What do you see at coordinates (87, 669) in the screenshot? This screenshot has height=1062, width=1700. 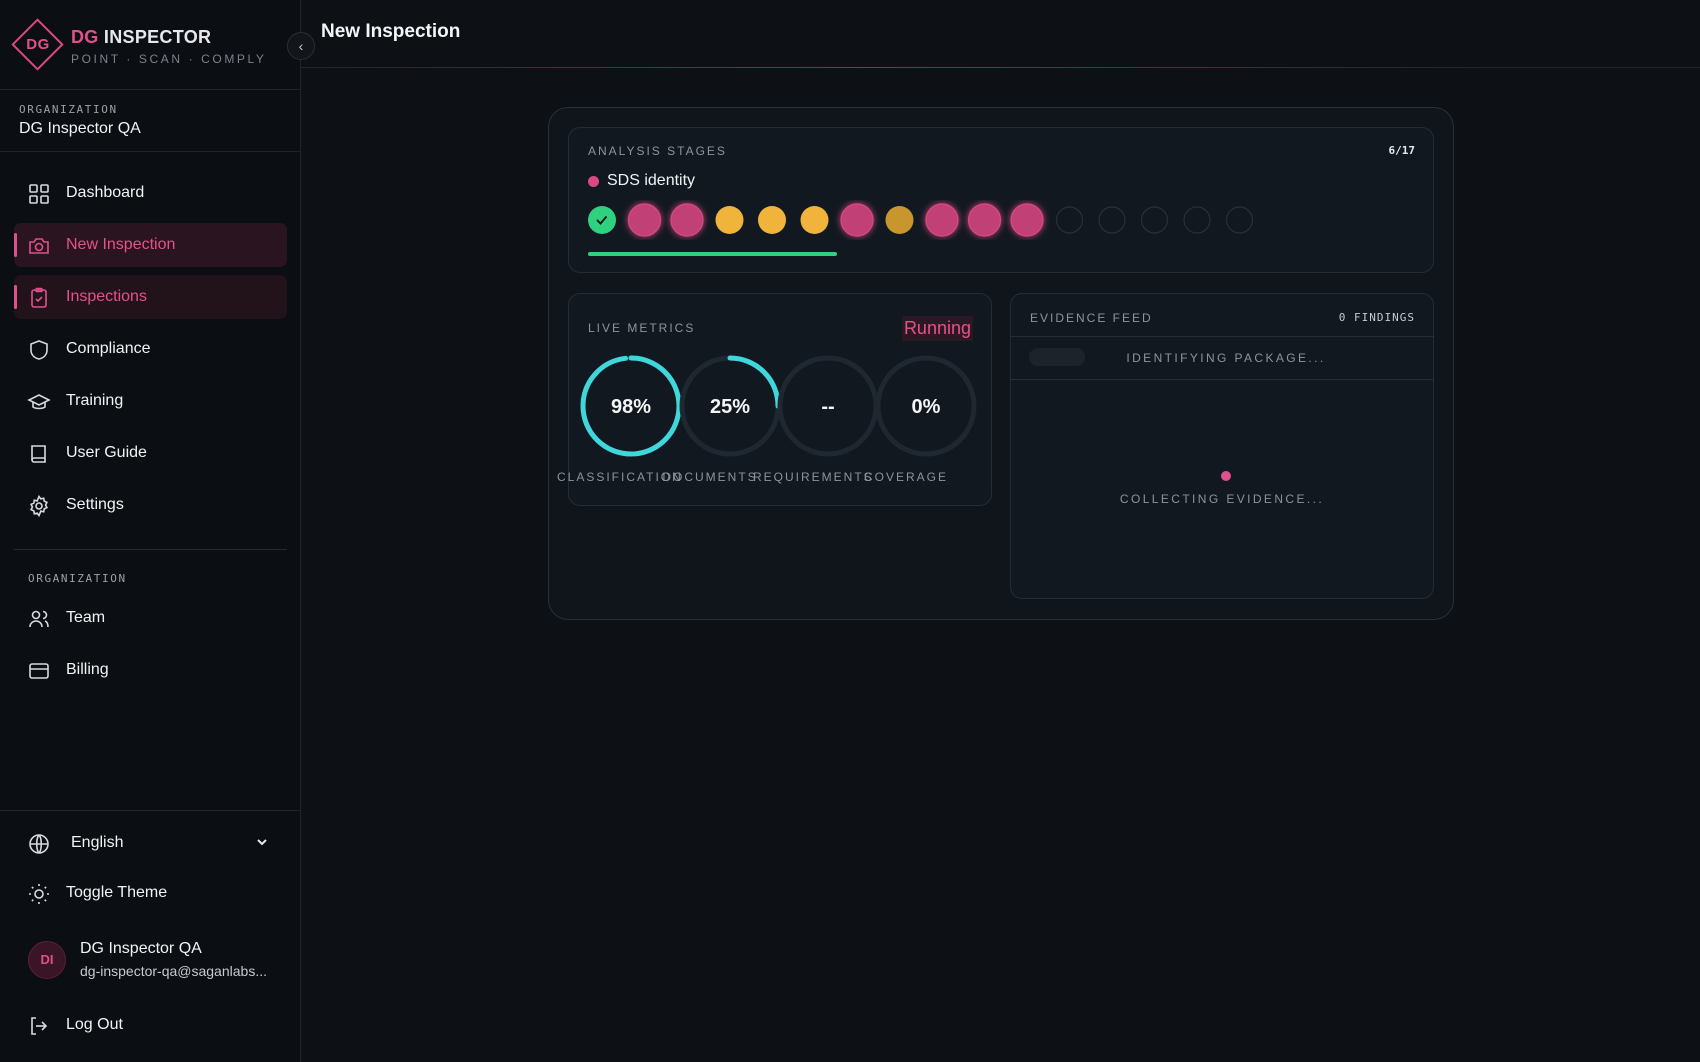 I see `sidebar-item-label: Billing` at bounding box center [87, 669].